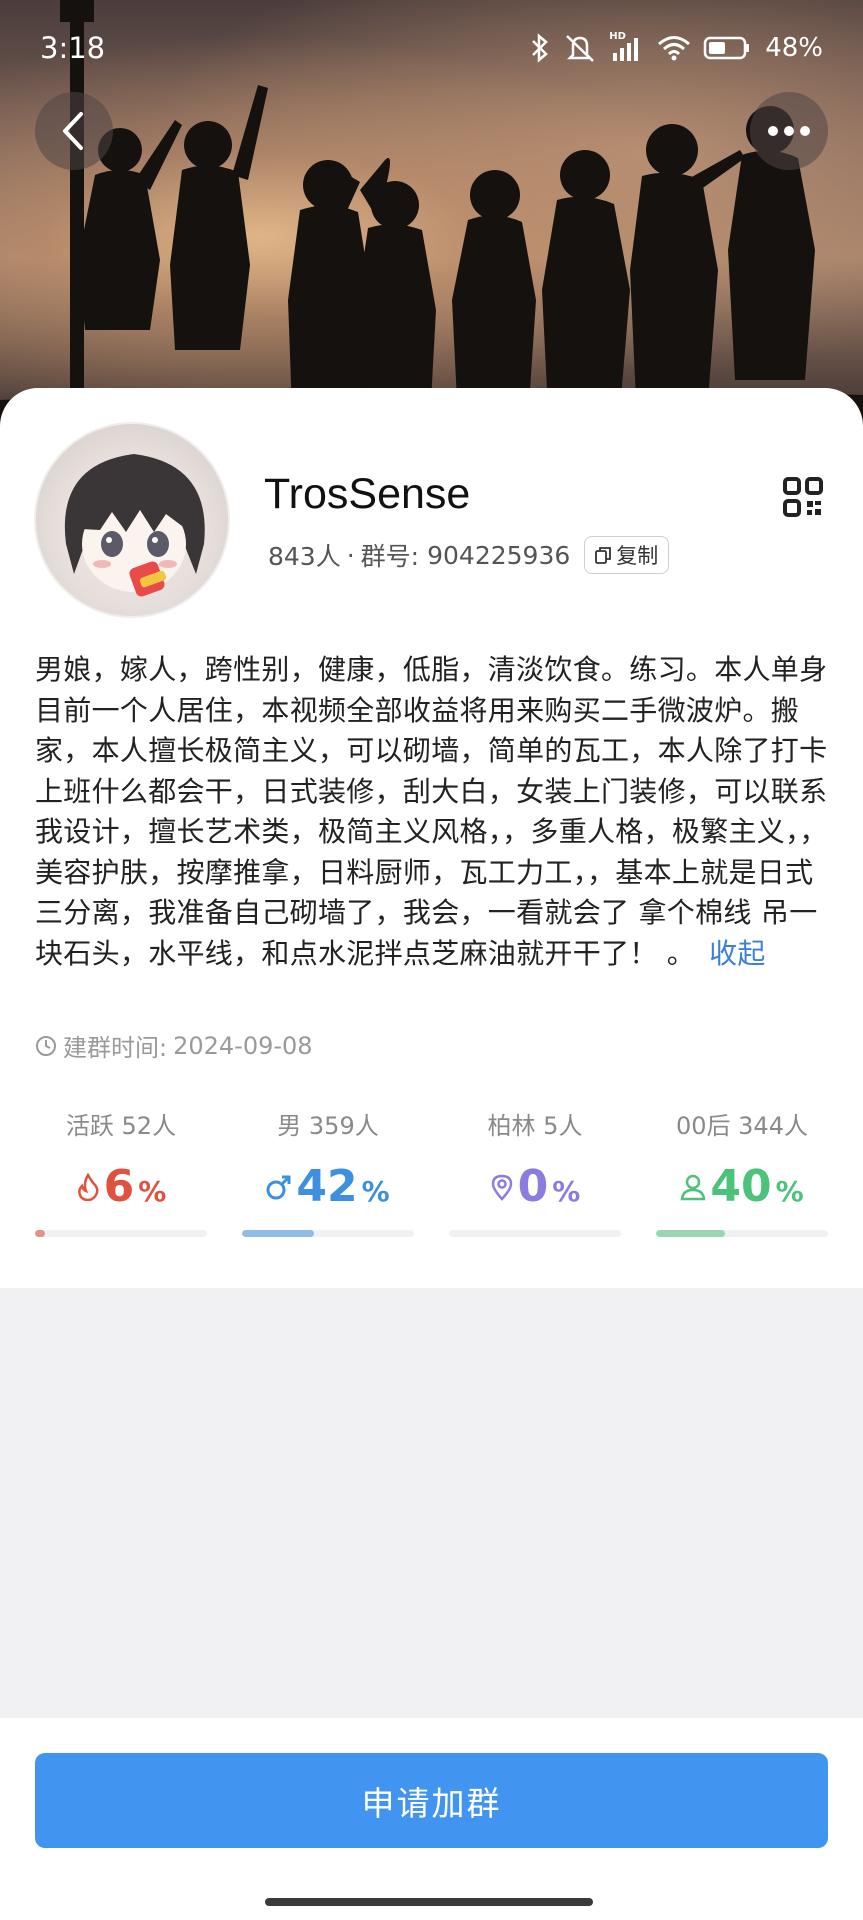  What do you see at coordinates (121, 1126) in the screenshot?
I see `stat-label: 活跃 52人` at bounding box center [121, 1126].